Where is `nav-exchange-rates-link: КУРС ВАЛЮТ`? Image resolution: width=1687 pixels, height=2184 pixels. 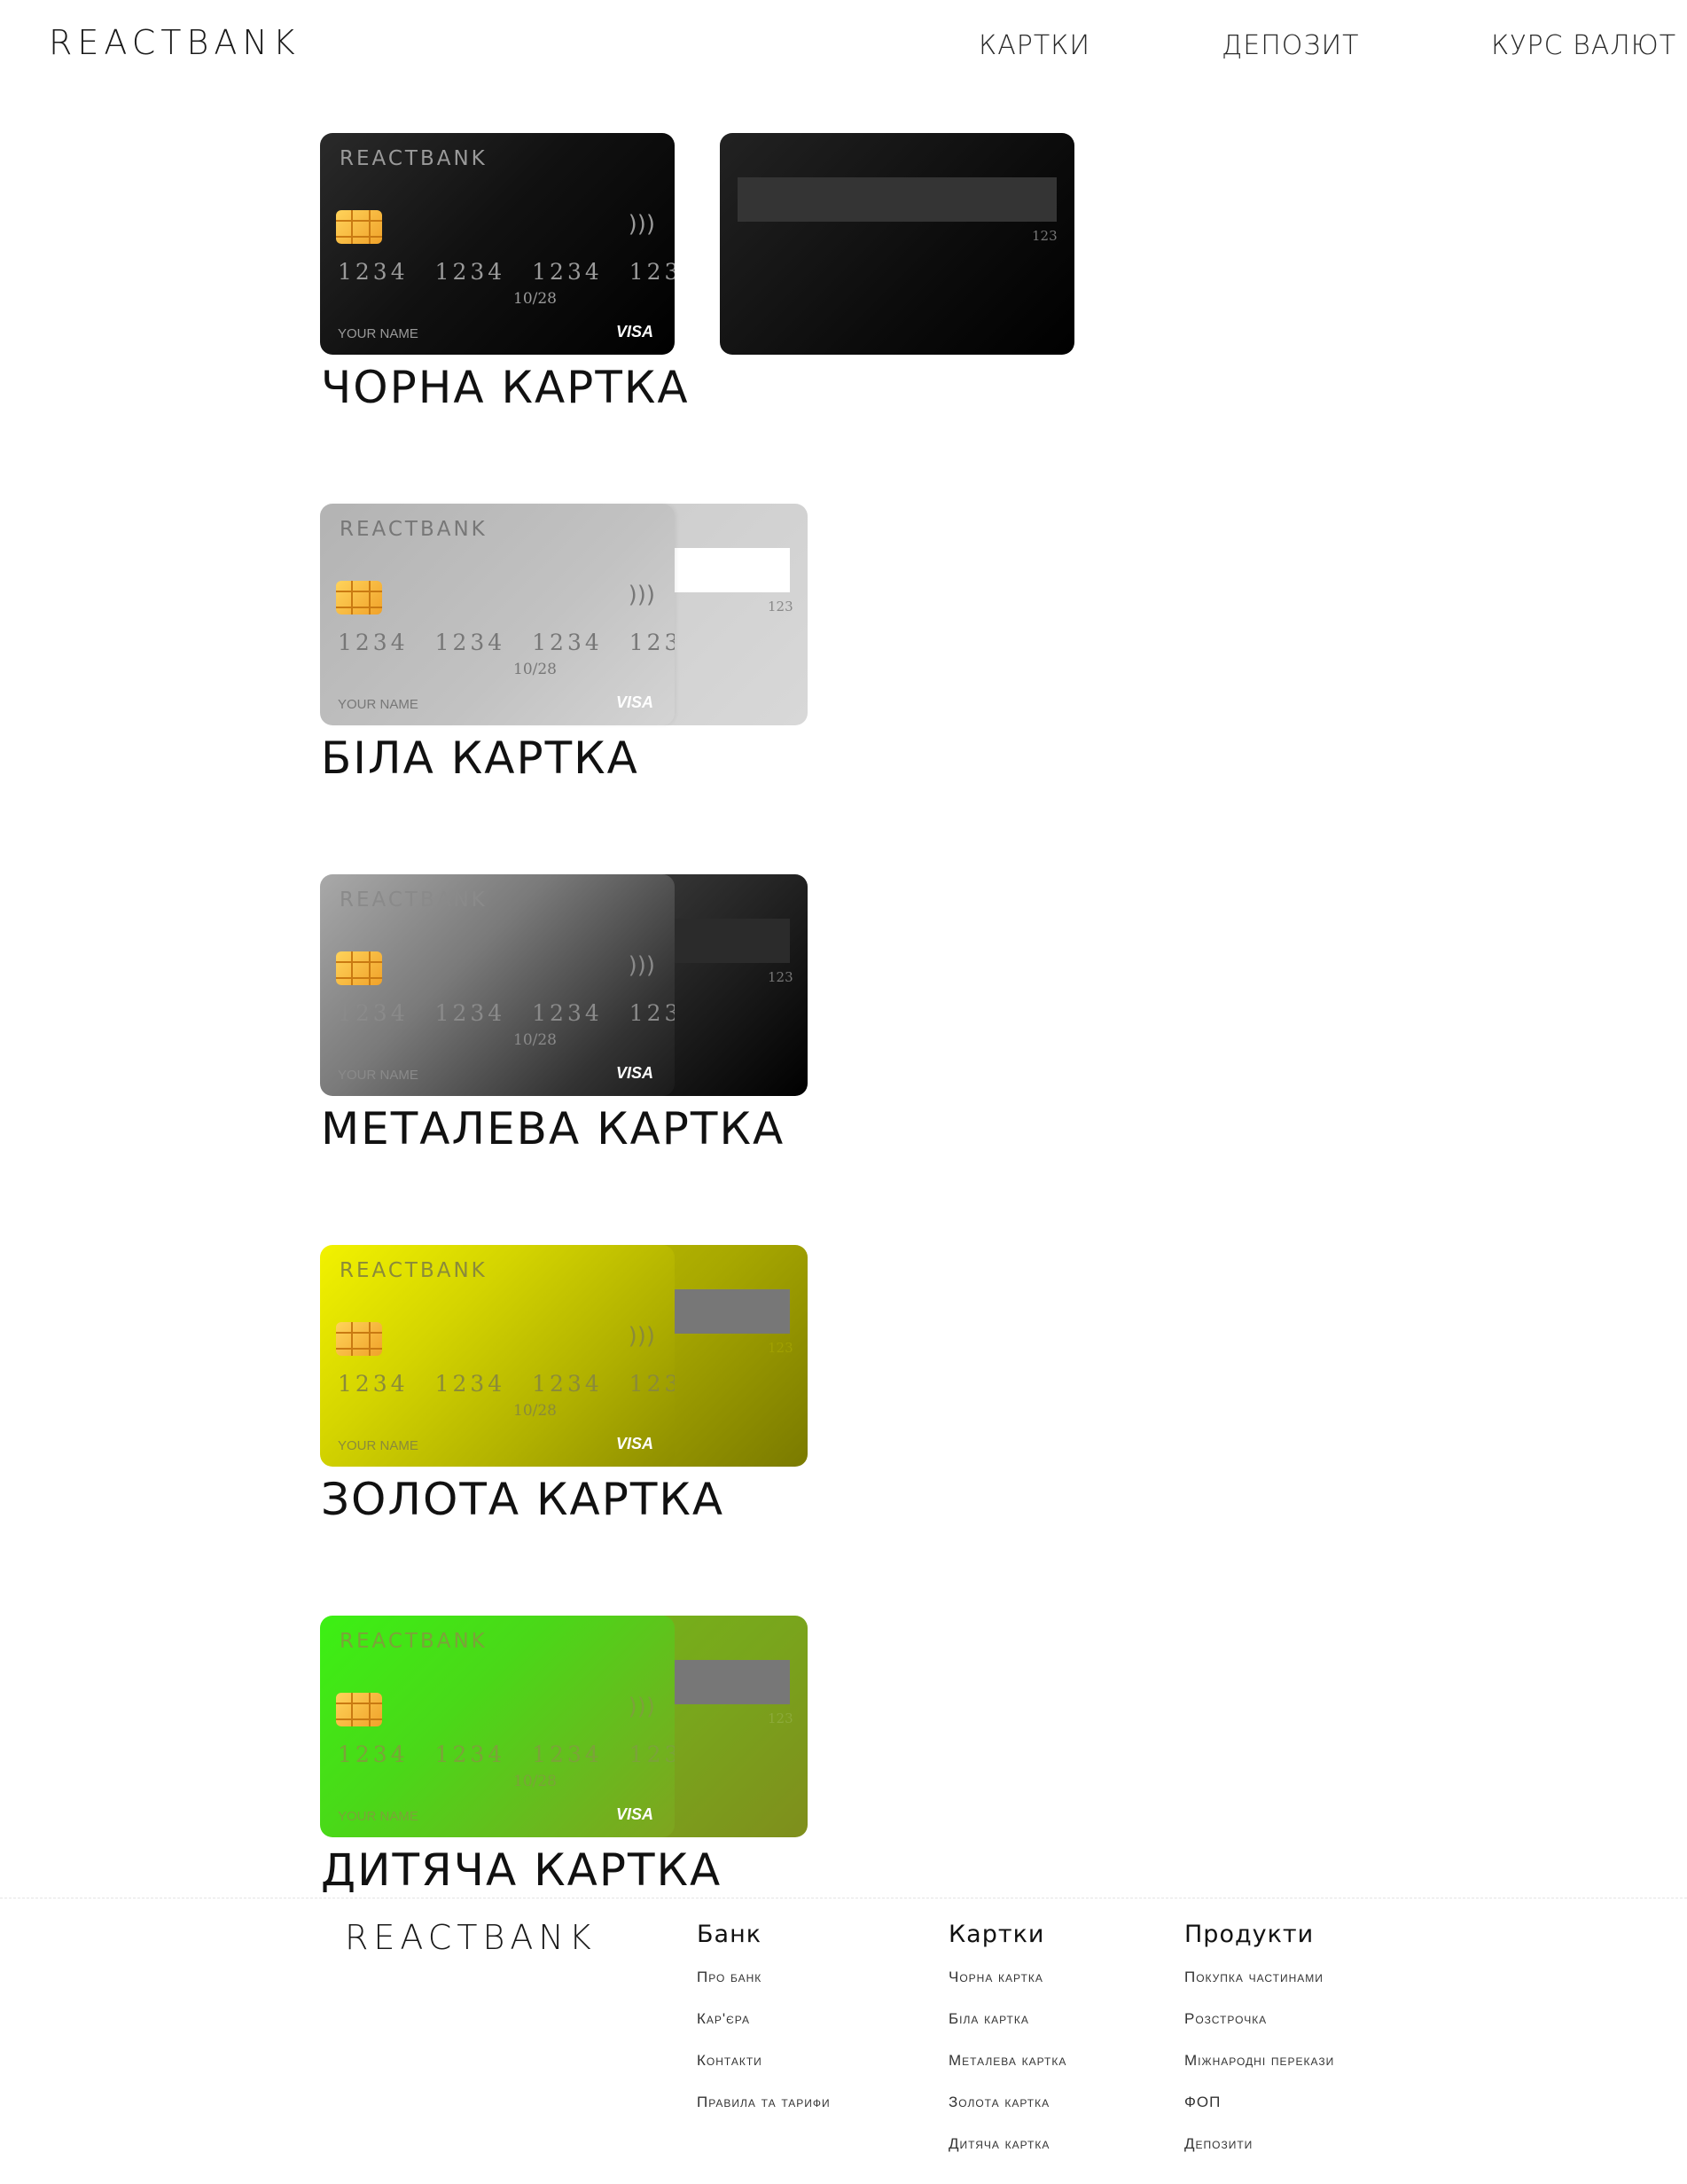 nav-exchange-rates-link: КУРС ВАЛЮТ is located at coordinates (1583, 45).